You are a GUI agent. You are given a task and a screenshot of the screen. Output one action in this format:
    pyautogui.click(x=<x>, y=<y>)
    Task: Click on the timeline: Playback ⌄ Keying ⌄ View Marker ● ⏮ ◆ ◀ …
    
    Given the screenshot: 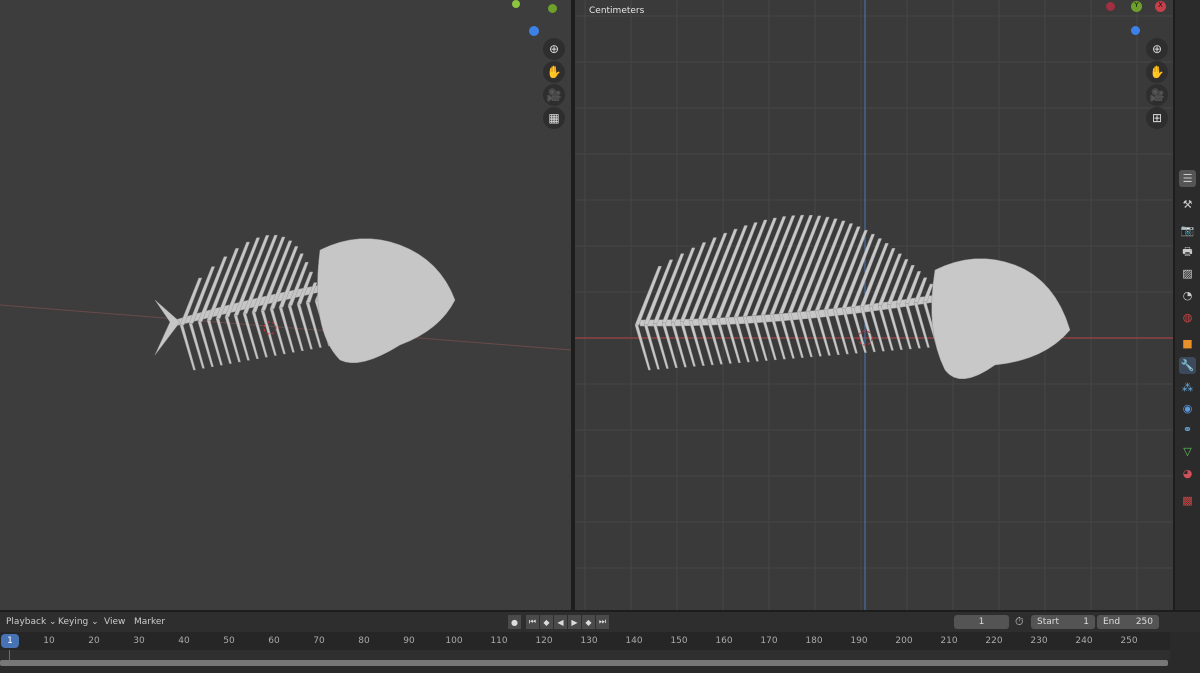 What is the action you would take?
    pyautogui.click(x=600, y=642)
    